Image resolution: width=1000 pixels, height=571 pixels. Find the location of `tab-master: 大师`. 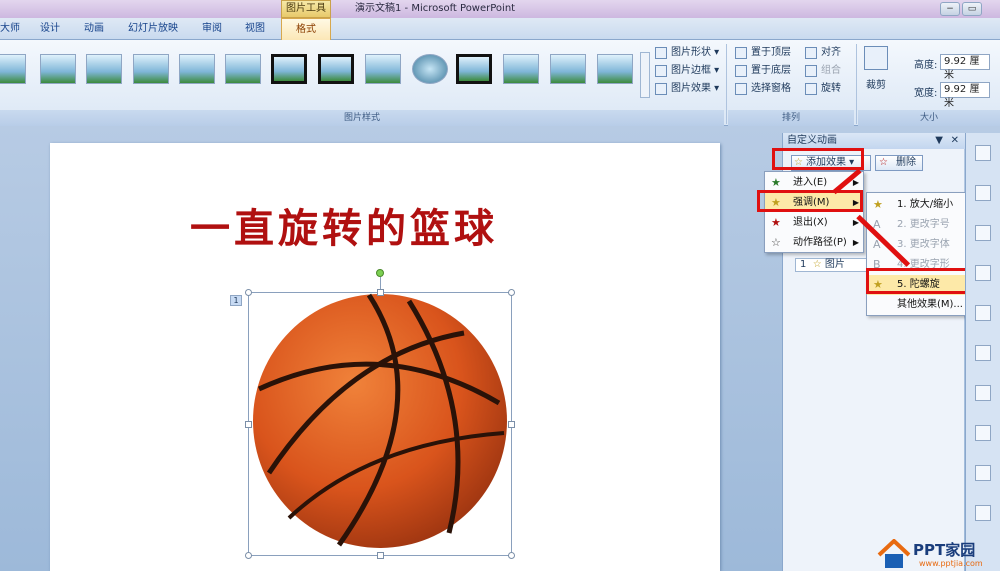

tab-master: 大师 is located at coordinates (10, 29).